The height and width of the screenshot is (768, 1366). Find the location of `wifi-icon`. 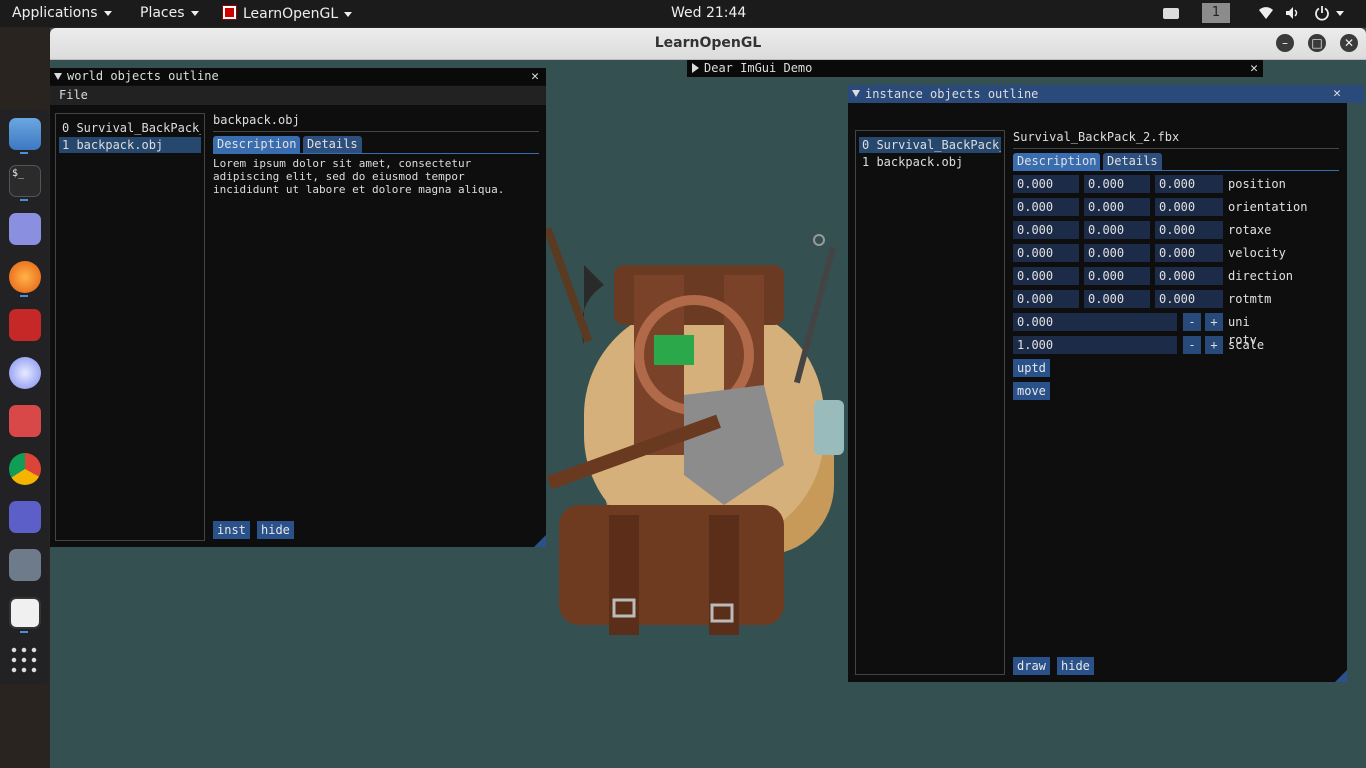

wifi-icon is located at coordinates (1266, 13).